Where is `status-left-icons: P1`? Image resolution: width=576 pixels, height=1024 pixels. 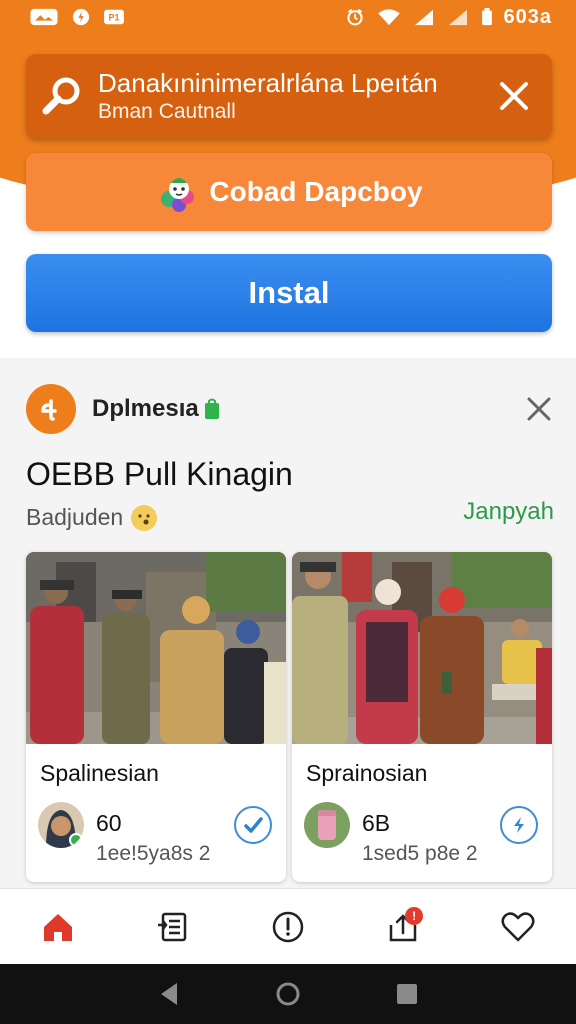 status-left-icons: P1 is located at coordinates (77, 17).